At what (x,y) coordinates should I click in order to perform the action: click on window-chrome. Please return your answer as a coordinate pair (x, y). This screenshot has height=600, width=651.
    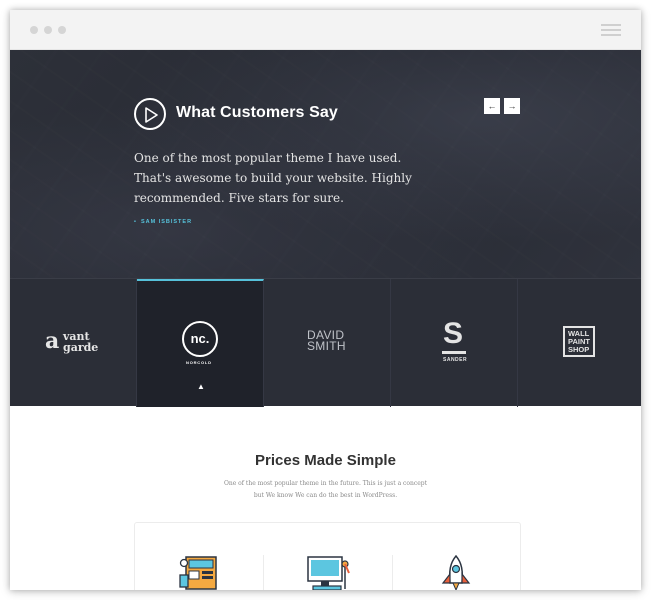
    Looking at the image, I should click on (325, 30).